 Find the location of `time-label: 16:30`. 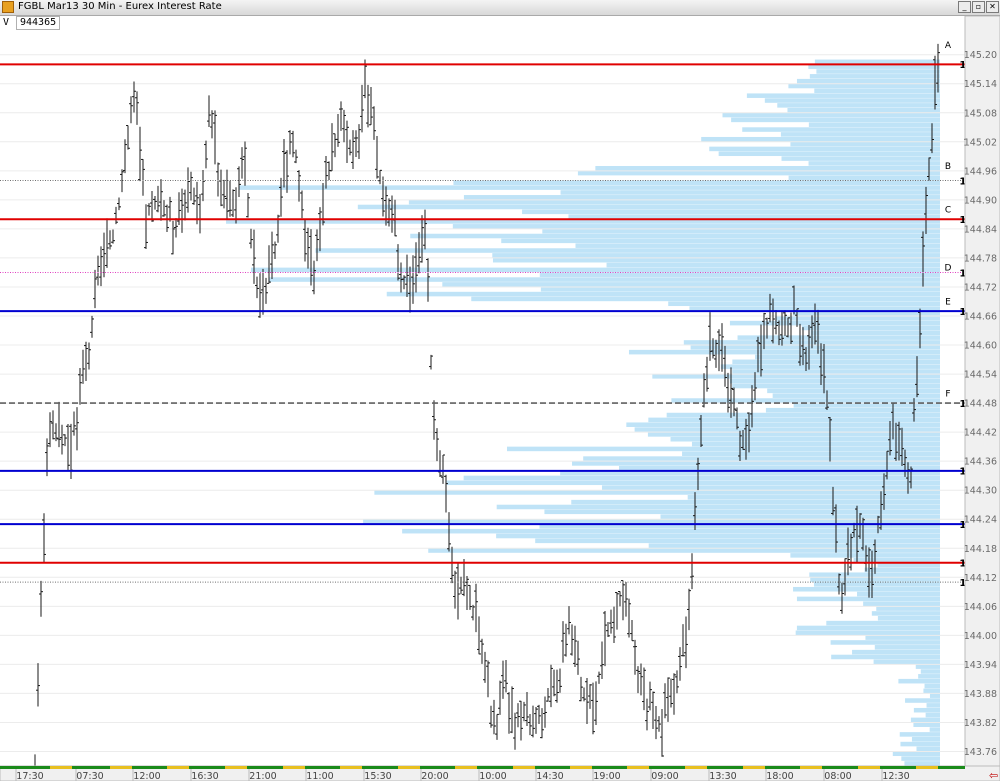

time-label: 16:30 is located at coordinates (204, 776).